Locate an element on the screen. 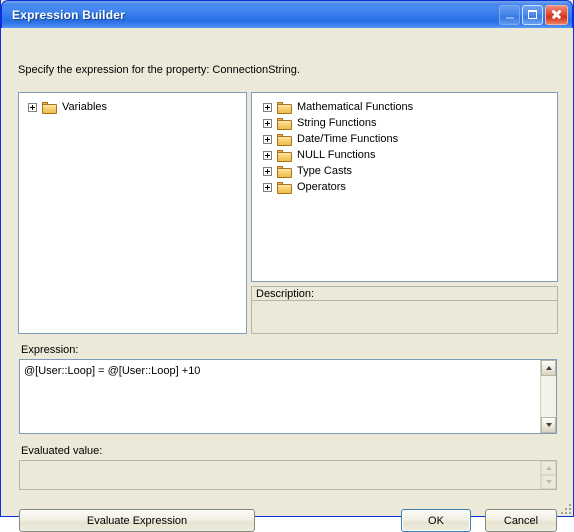  tree-node-string-functions: String Functions is located at coordinates (404, 123).